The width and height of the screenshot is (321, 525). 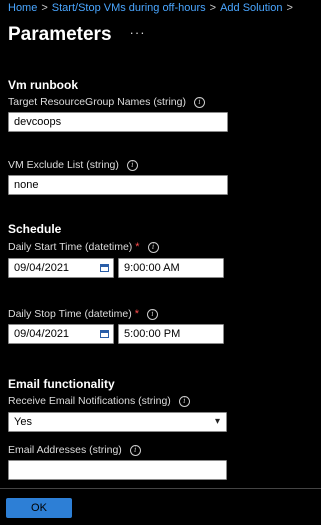 I want to click on daily-stop-label: Daily Stop Time (datetime) * i, so click(x=83, y=314).